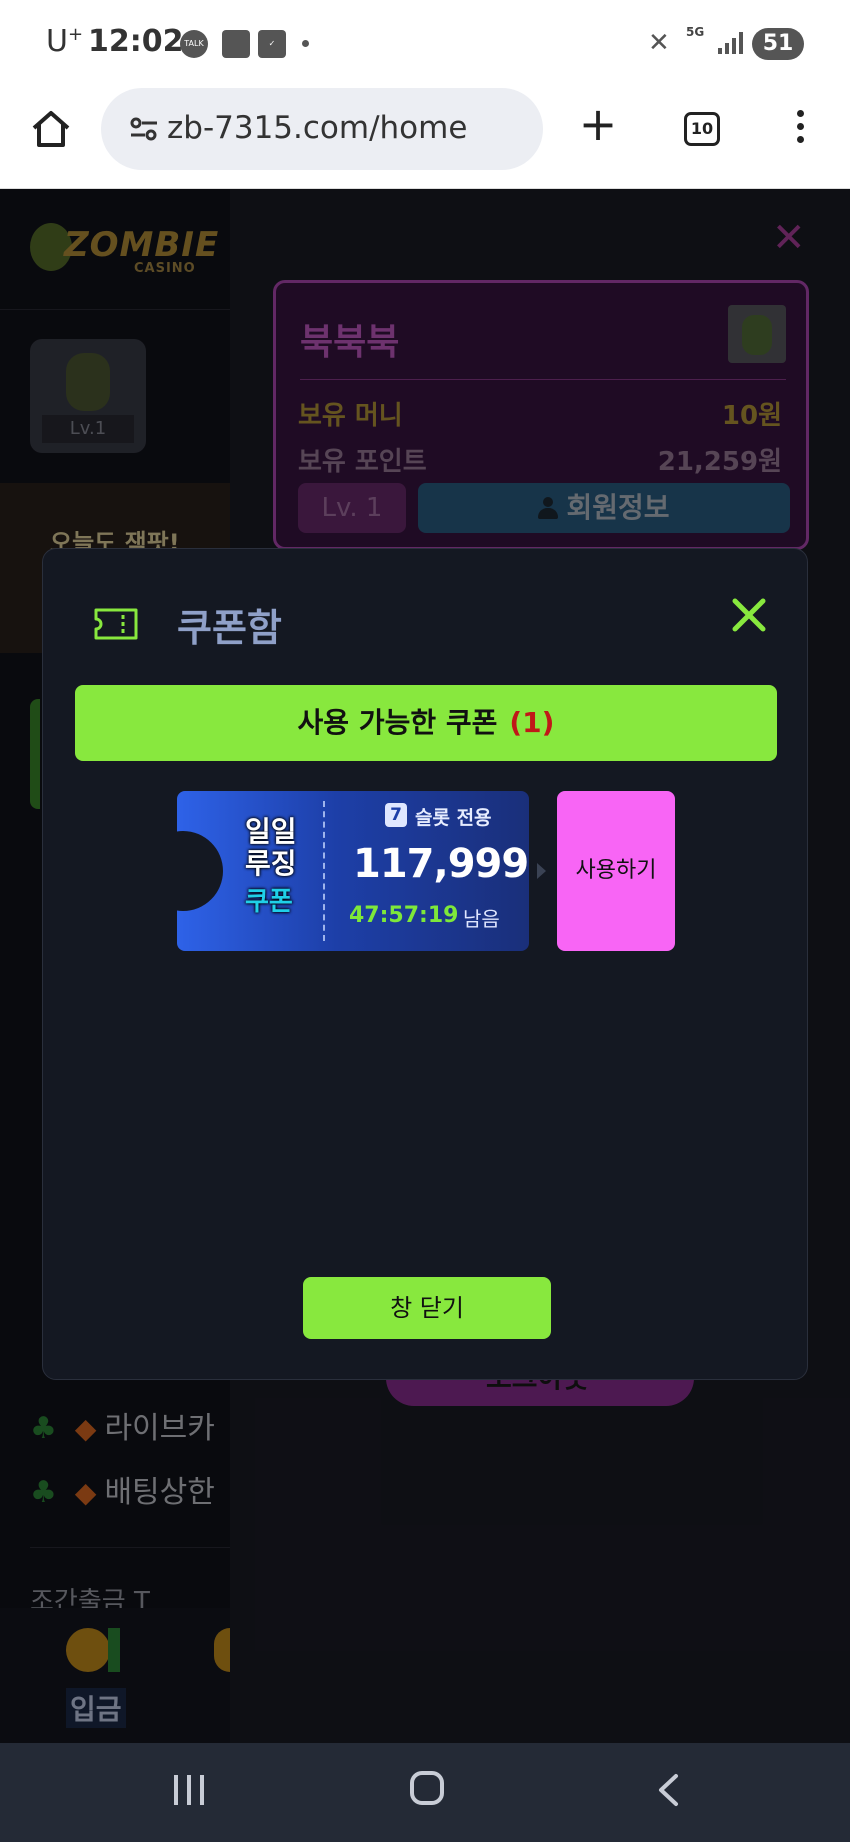 The image size is (850, 1842). What do you see at coordinates (136, 41) in the screenshot?
I see `clock: 12:02` at bounding box center [136, 41].